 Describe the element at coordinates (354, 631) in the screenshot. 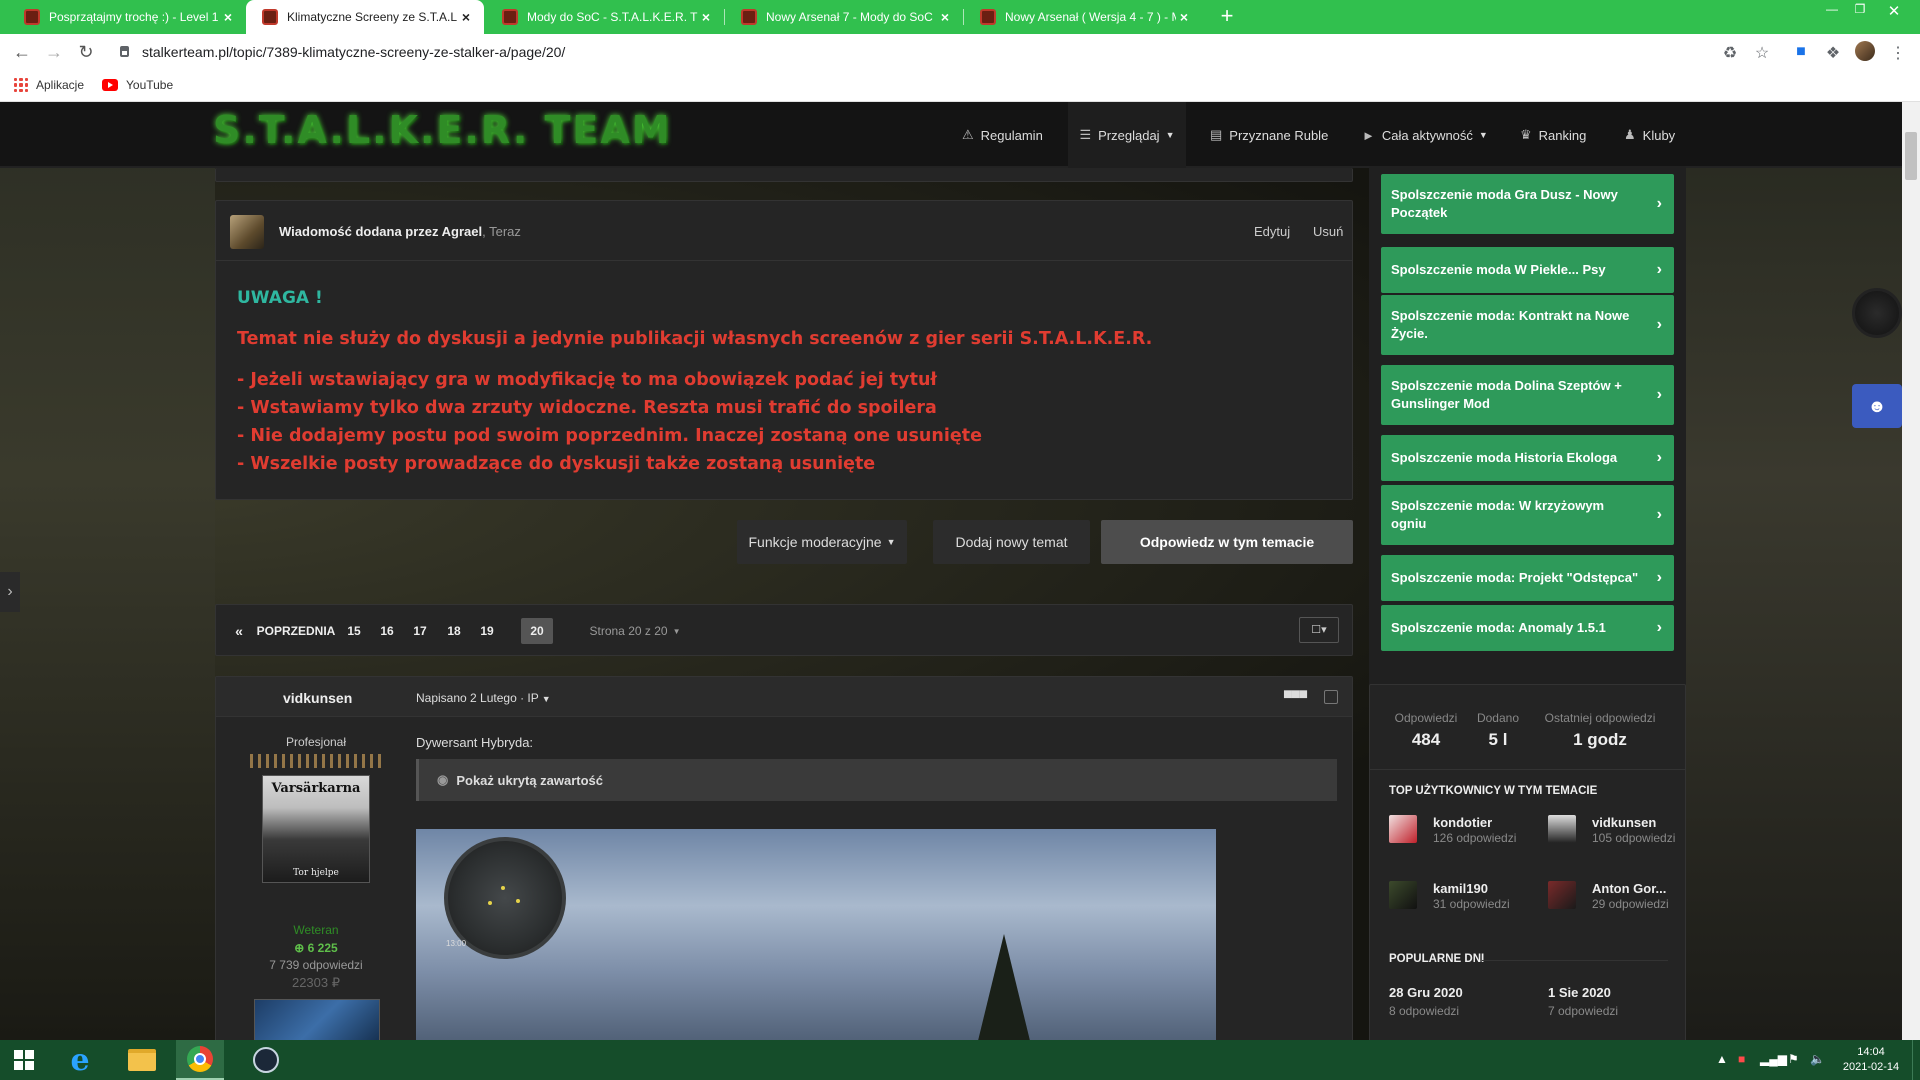

I see `page-link: 15` at that location.